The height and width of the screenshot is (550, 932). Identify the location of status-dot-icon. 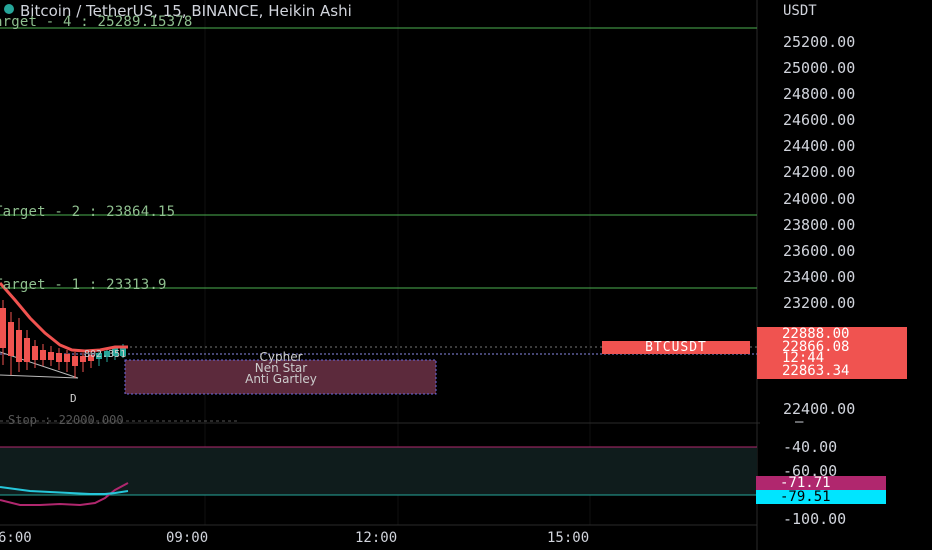
(9, 9).